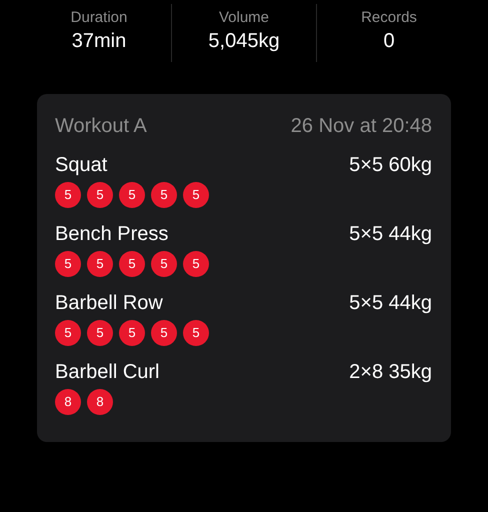 The height and width of the screenshot is (512, 488). What do you see at coordinates (111, 234) in the screenshot?
I see `exercise-name: Bench Press` at bounding box center [111, 234].